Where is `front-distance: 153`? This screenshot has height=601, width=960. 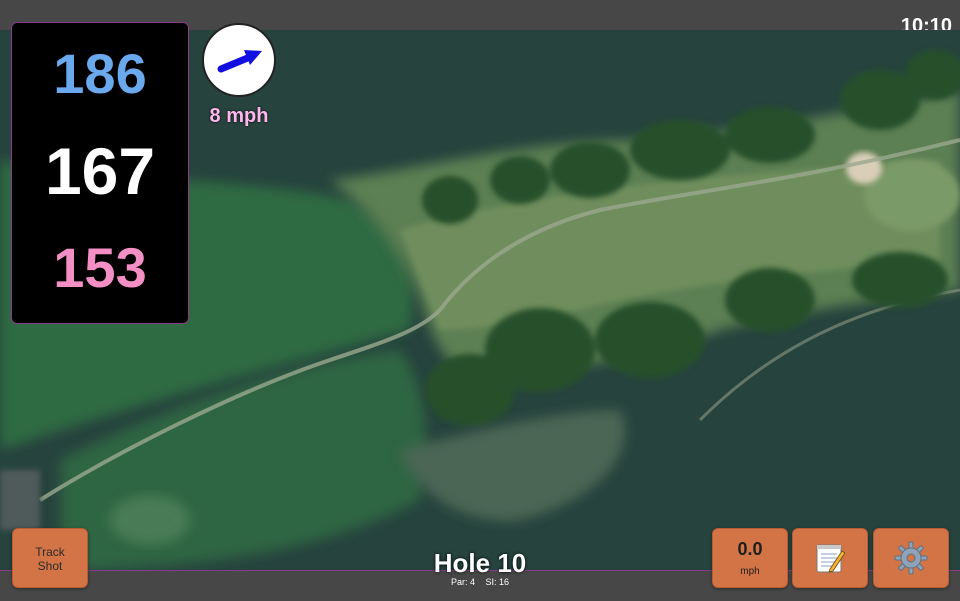 front-distance: 153 is located at coordinates (100, 267).